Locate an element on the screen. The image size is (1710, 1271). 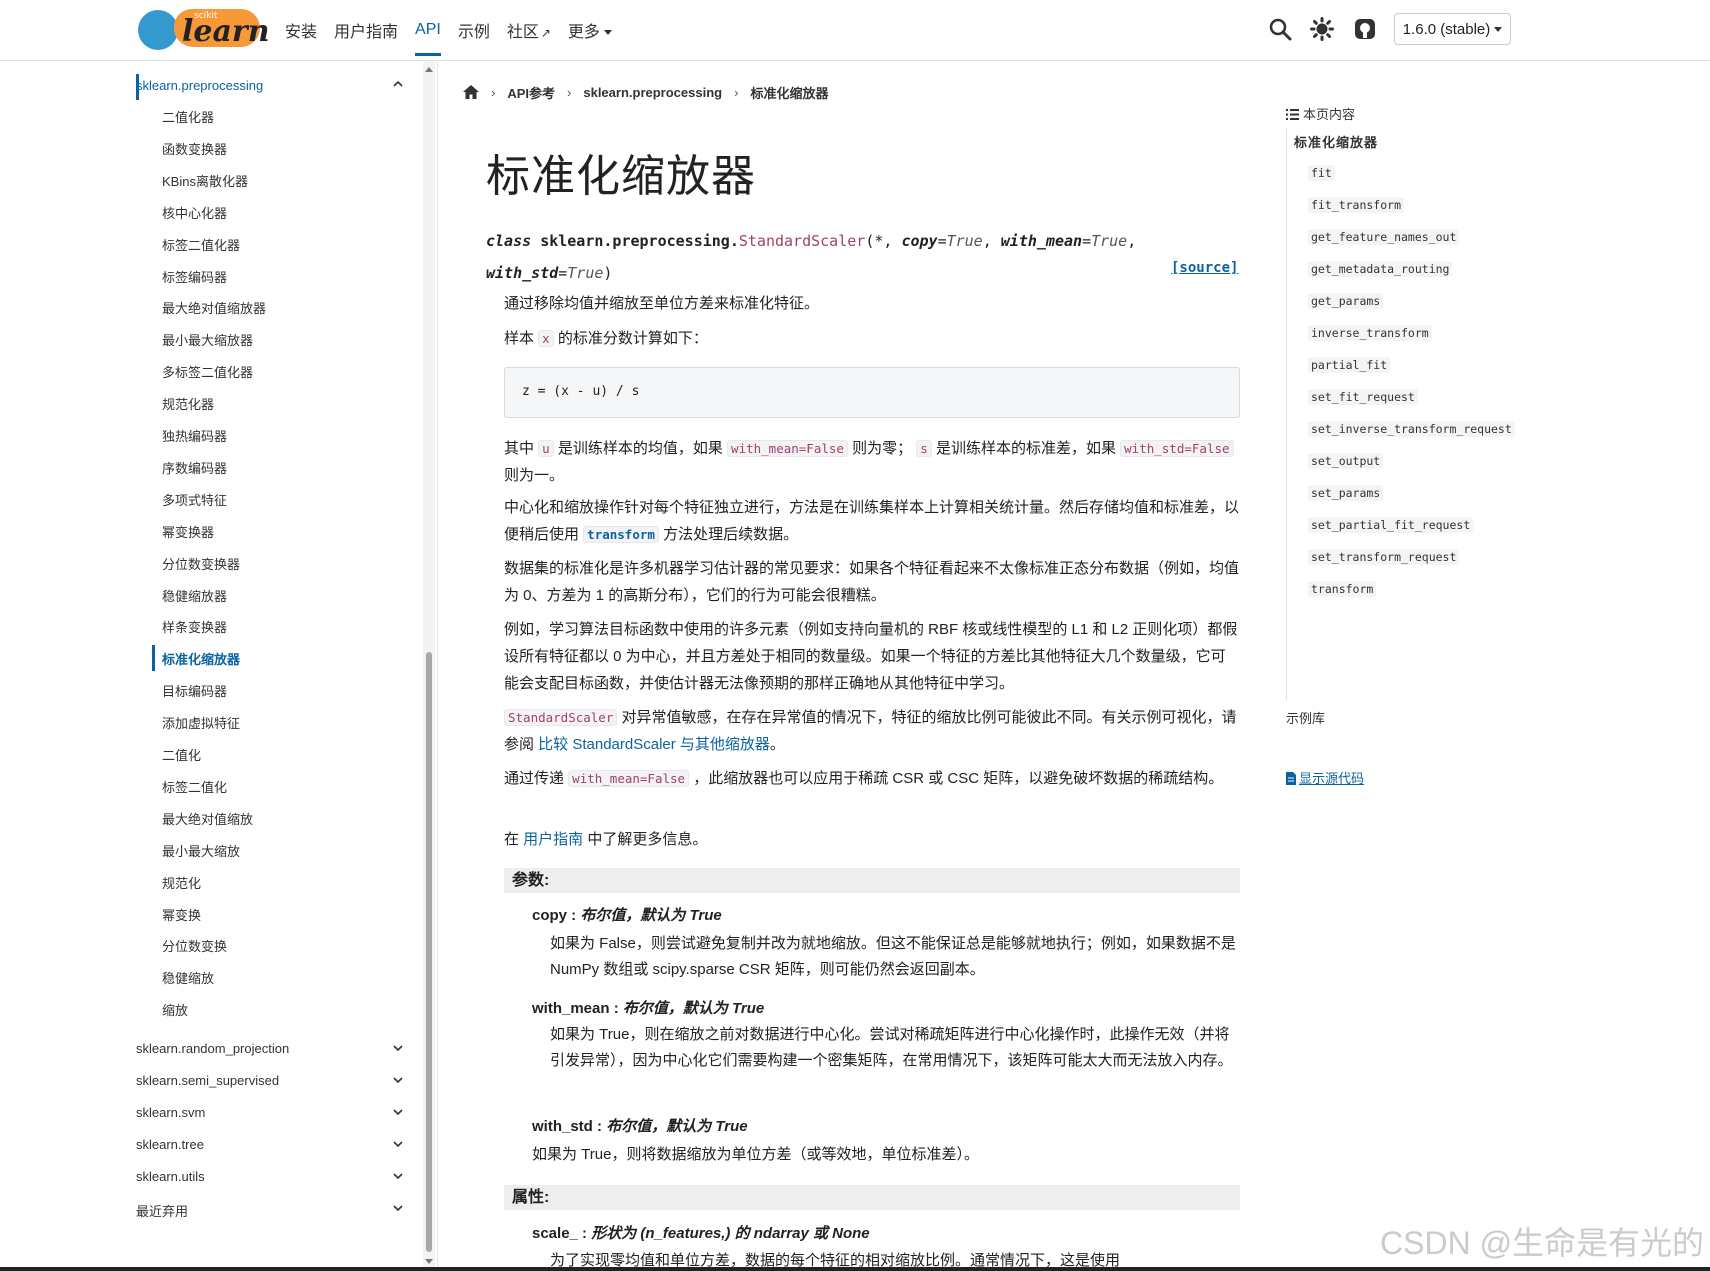
toc-method-link: set_fit_request is located at coordinates (1363, 397).